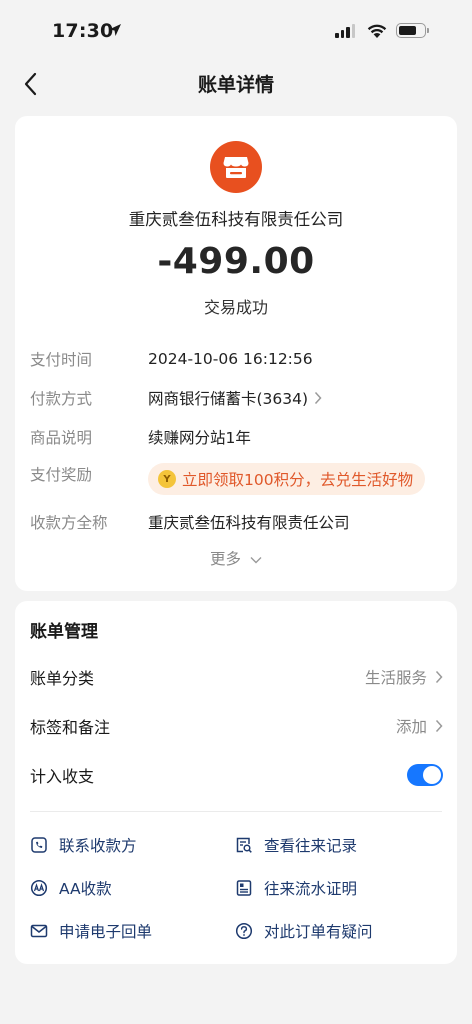 This screenshot has height=1024, width=472. What do you see at coordinates (230, 359) in the screenshot?
I see `detail-value: 2024-10-06 16:12:56` at bounding box center [230, 359].